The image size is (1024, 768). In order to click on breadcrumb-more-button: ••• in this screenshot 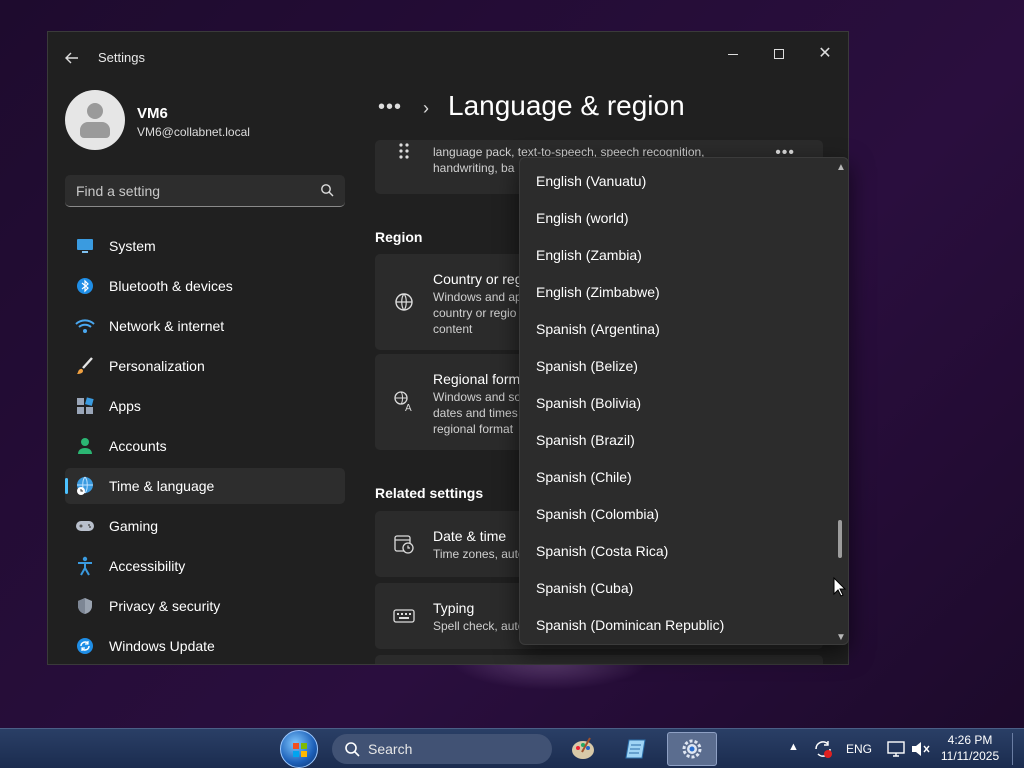, I will do `click(390, 107)`.